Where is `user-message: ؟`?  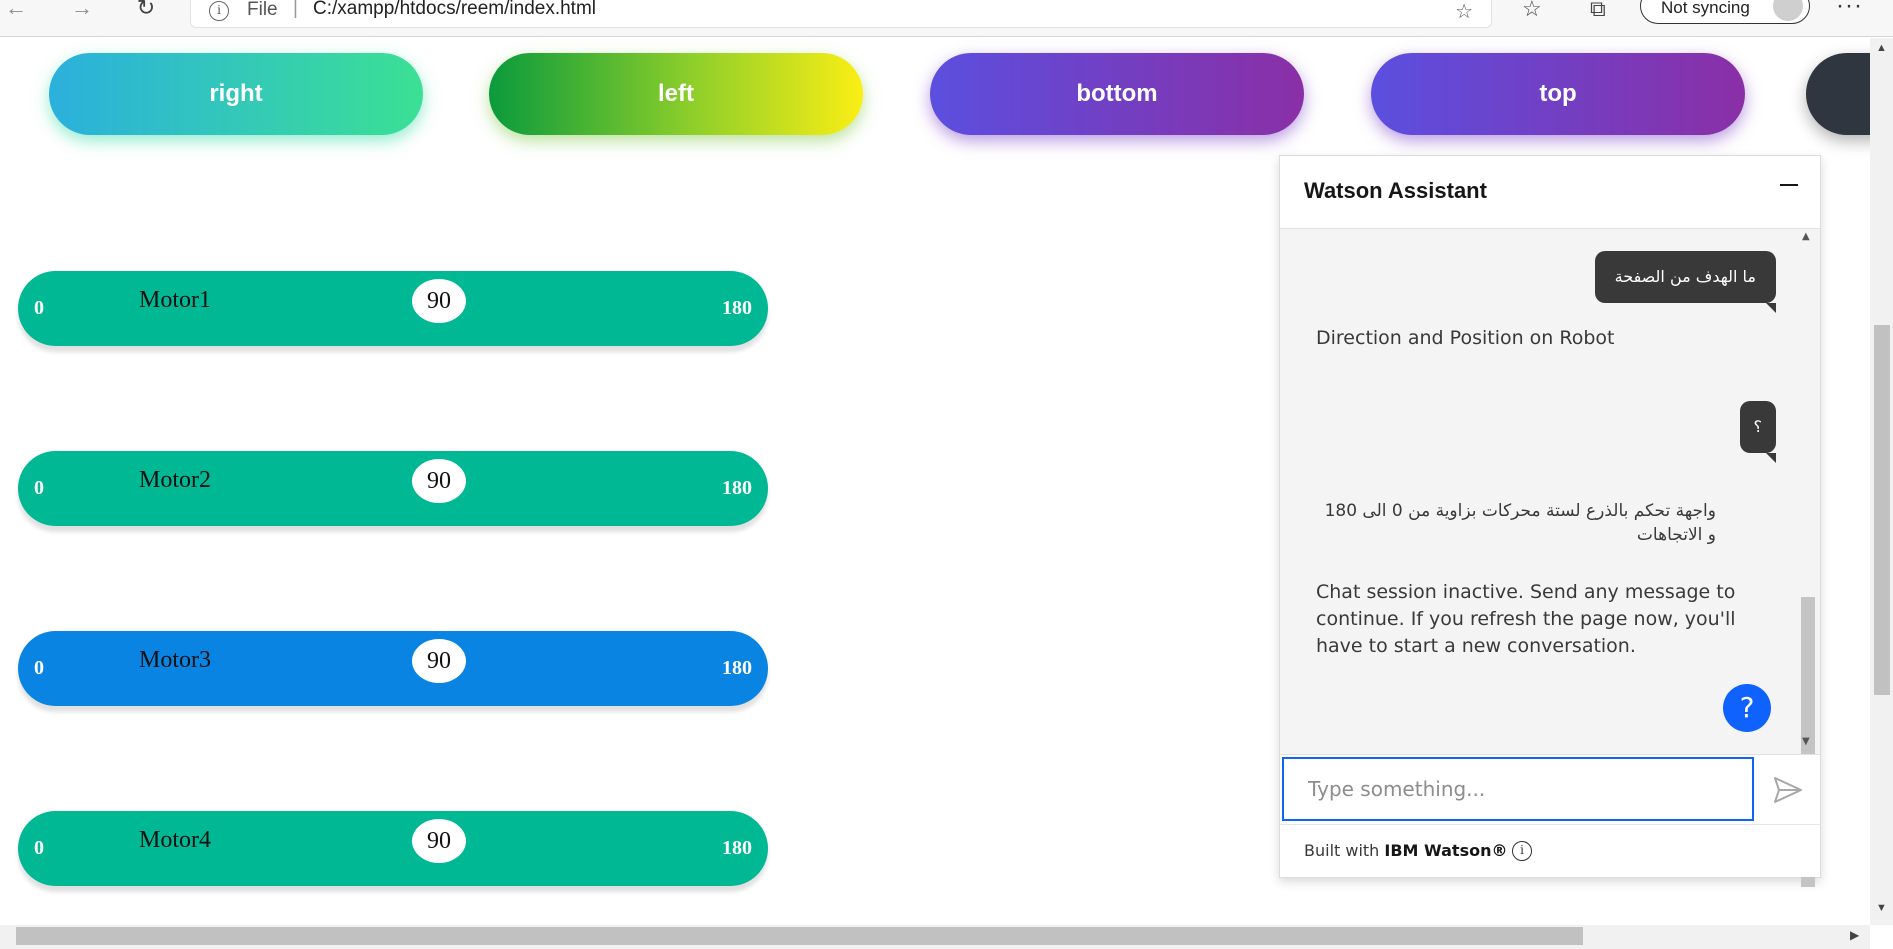 user-message: ؟ is located at coordinates (1757, 432).